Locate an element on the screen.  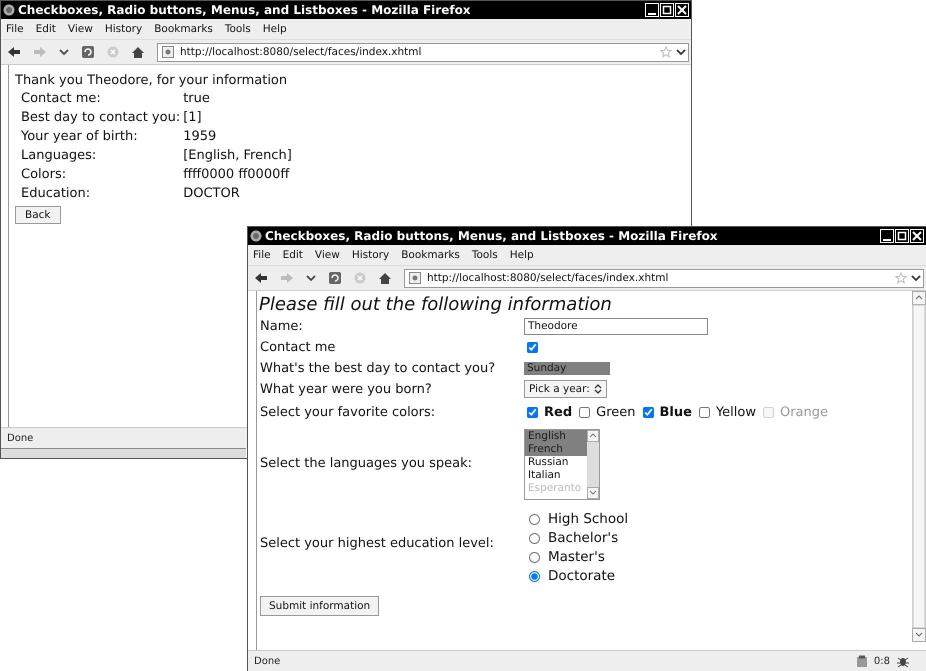
field-label: Select the languages you speak: is located at coordinates (367, 463).